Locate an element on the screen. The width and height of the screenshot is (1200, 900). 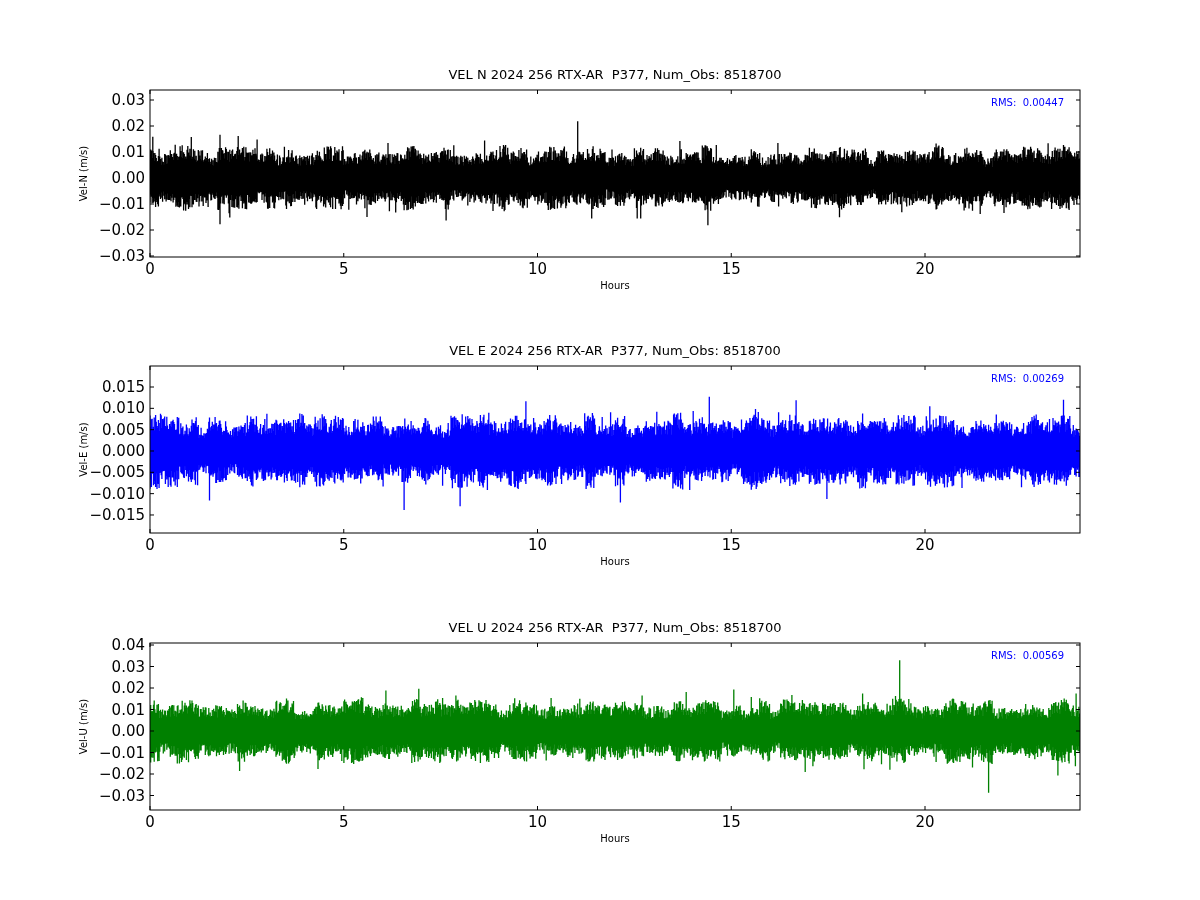
y-axis-label: Vel-N (m/s) is located at coordinates (83, 173).